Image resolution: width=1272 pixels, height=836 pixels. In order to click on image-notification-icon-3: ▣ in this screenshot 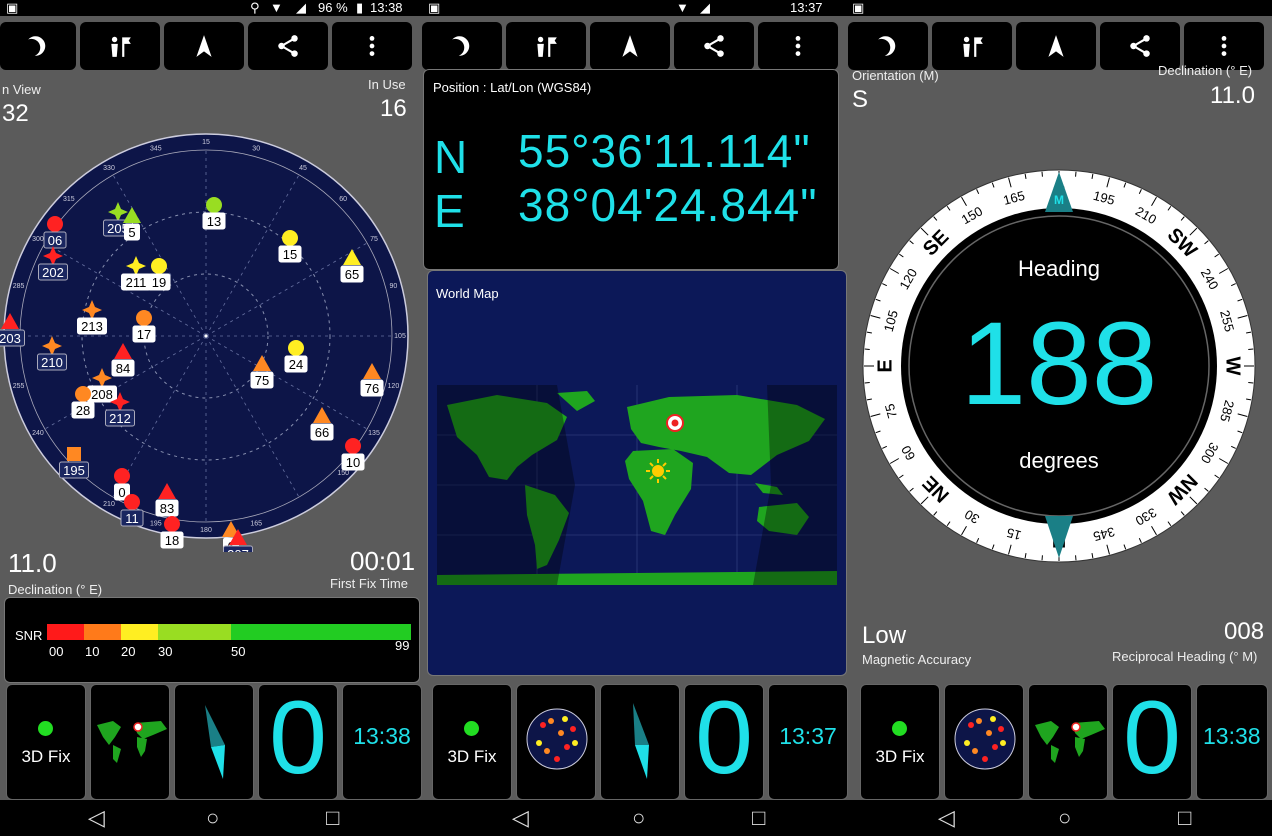, I will do `click(858, 7)`.